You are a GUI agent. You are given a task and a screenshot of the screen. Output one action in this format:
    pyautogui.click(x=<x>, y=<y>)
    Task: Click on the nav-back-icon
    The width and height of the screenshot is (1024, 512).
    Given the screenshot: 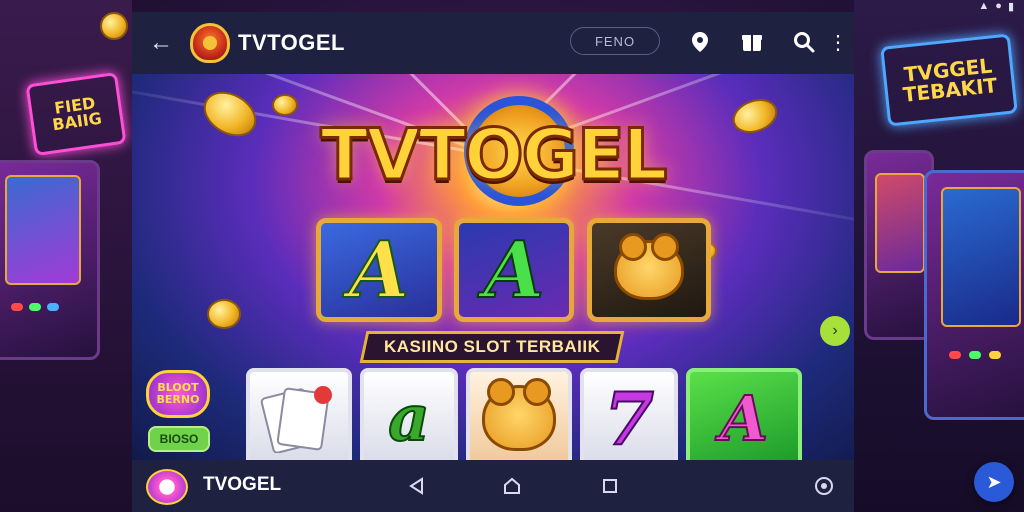 What is the action you would take?
    pyautogui.click(x=416, y=486)
    